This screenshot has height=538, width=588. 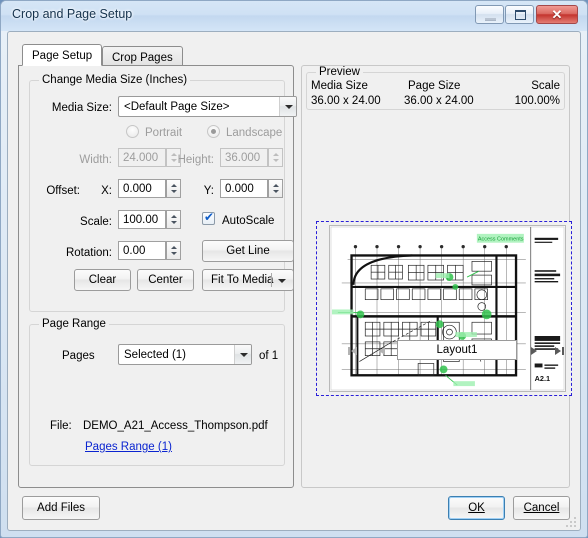 I want to click on preview-media-size-header: Media Size, so click(x=339, y=86).